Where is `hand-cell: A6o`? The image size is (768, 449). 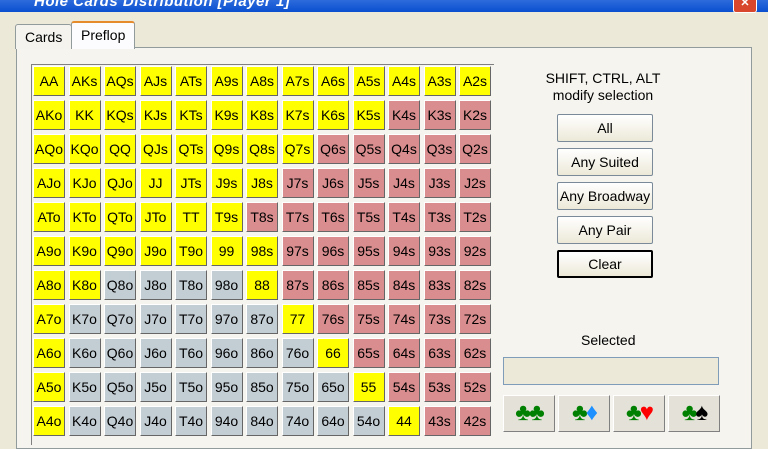 hand-cell: A6o is located at coordinates (49, 353).